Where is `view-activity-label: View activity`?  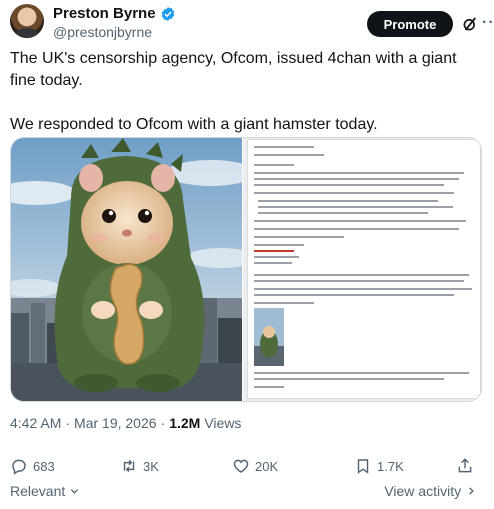
view-activity-label: View activity is located at coordinates (423, 491).